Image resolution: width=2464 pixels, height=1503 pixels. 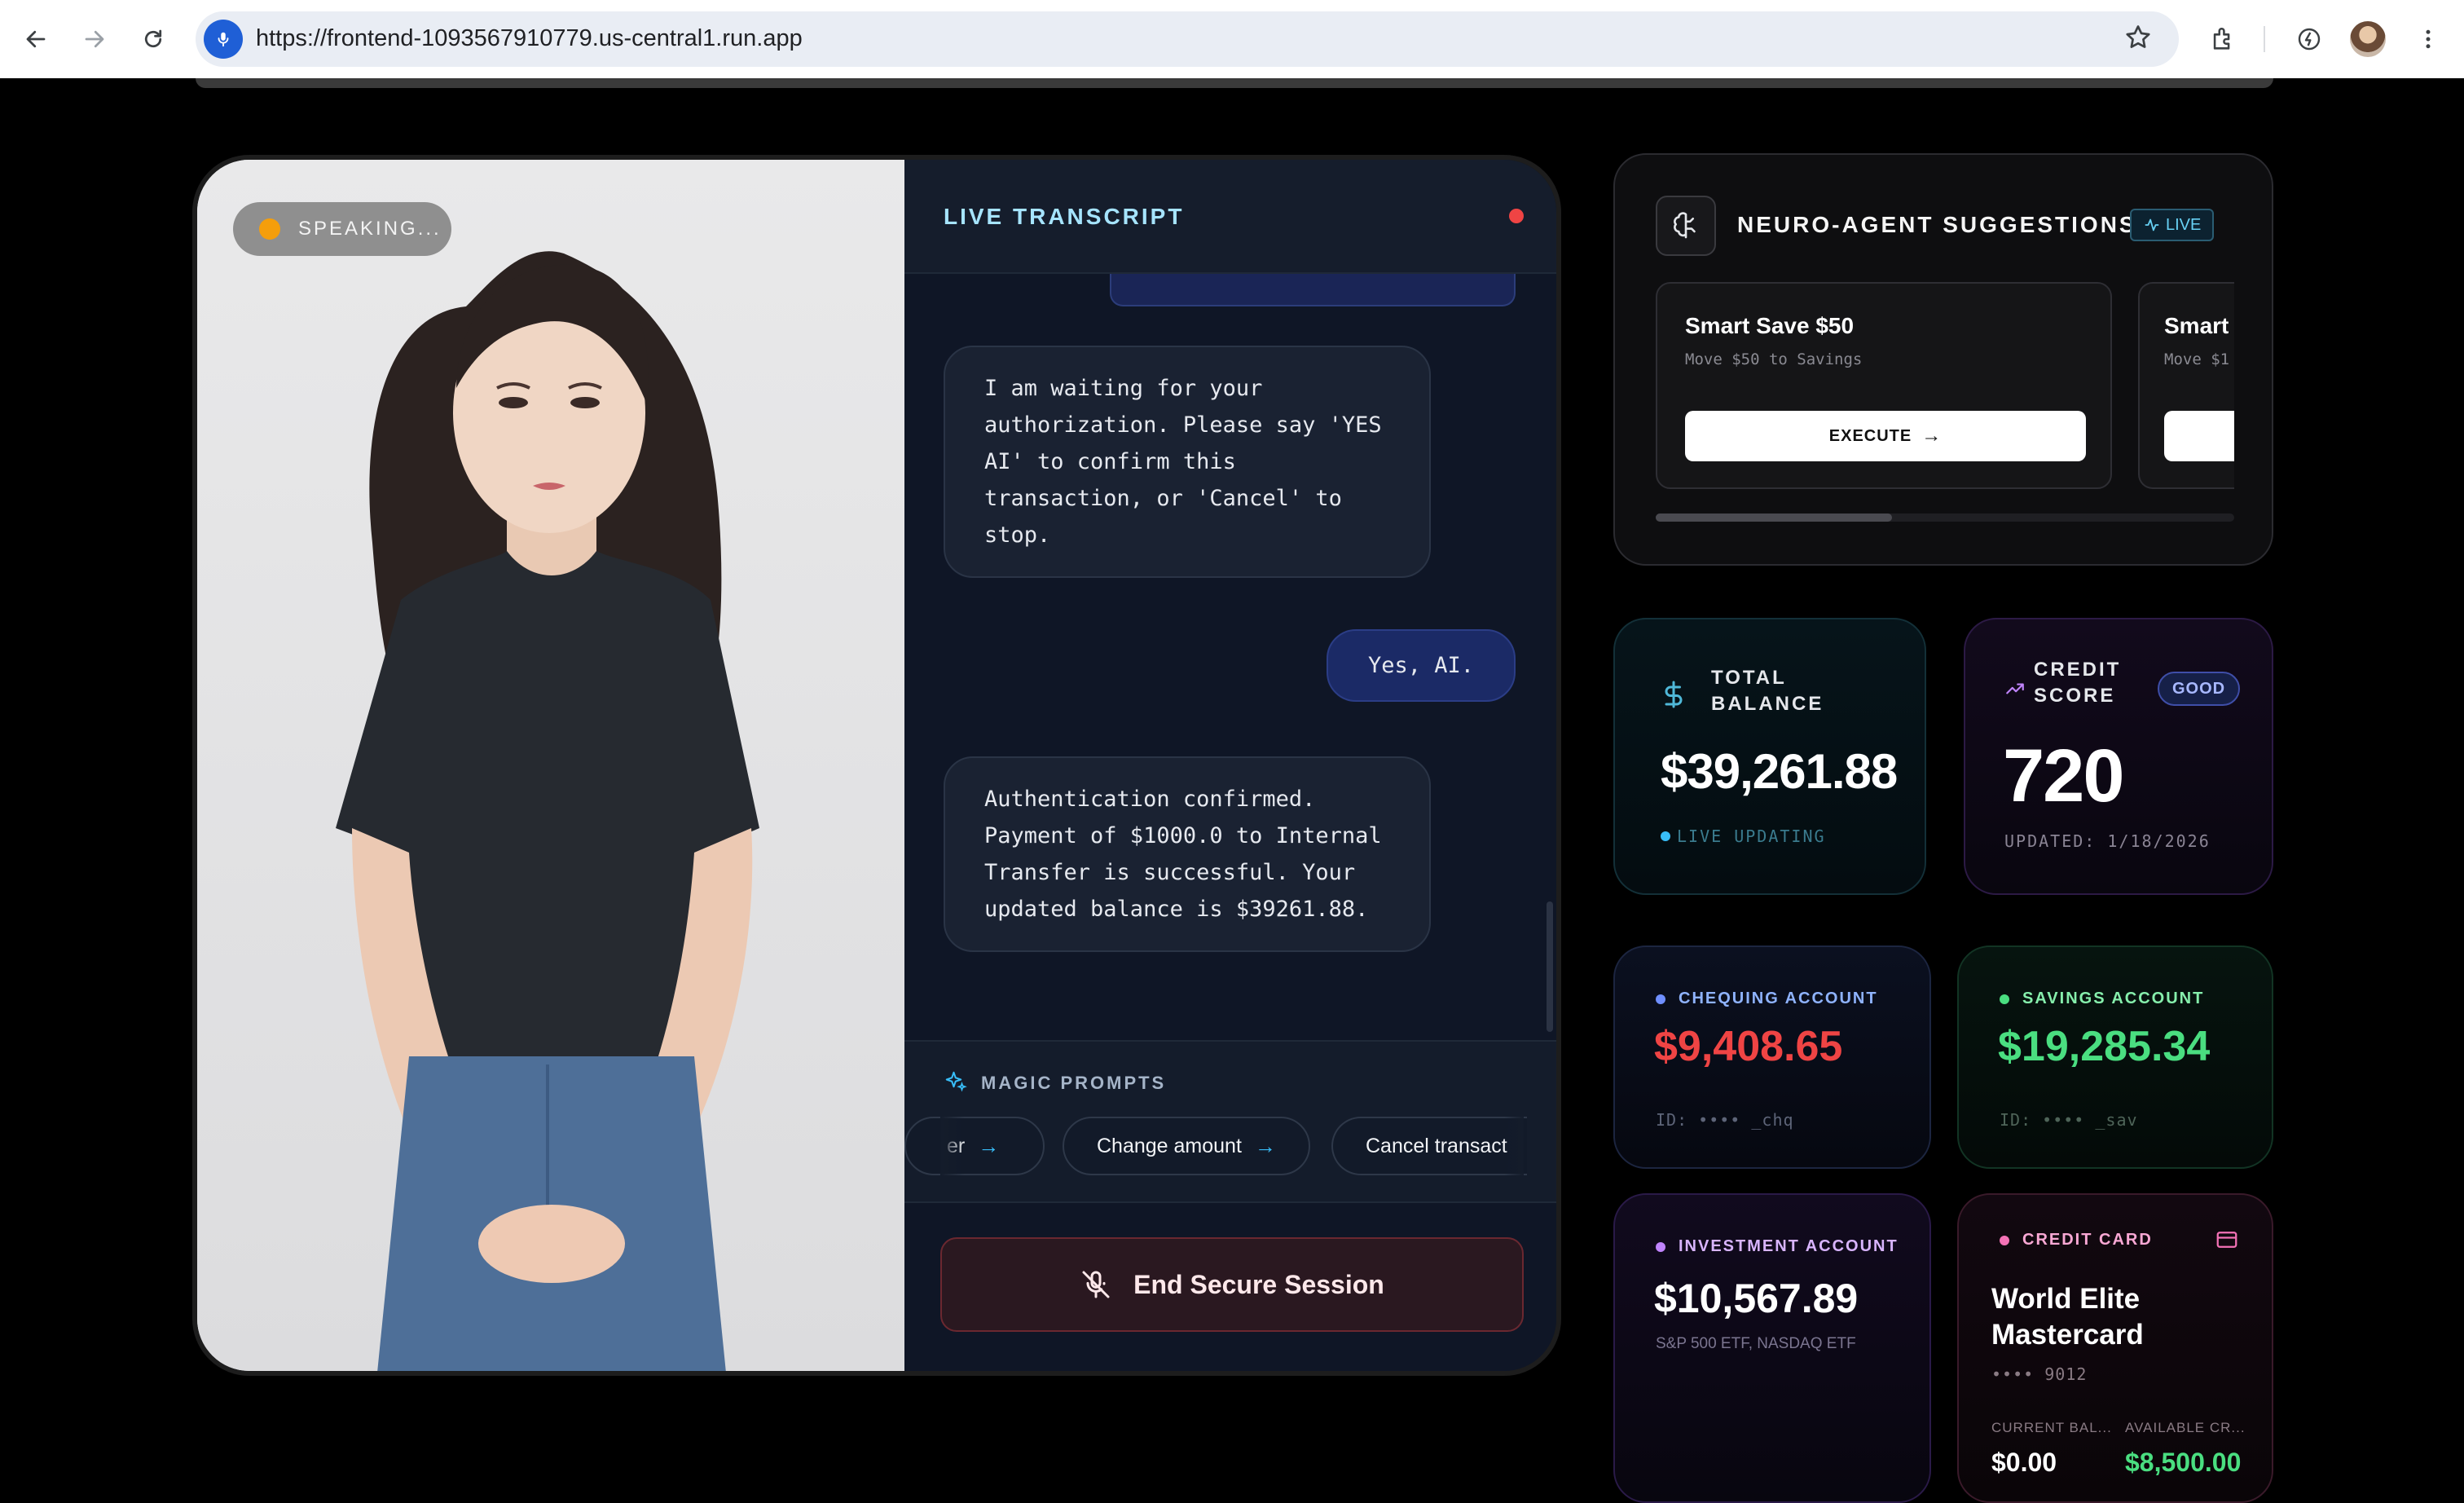 What do you see at coordinates (1774, 359) in the screenshot?
I see `suggestion-subtitle: Move $50 to Savings` at bounding box center [1774, 359].